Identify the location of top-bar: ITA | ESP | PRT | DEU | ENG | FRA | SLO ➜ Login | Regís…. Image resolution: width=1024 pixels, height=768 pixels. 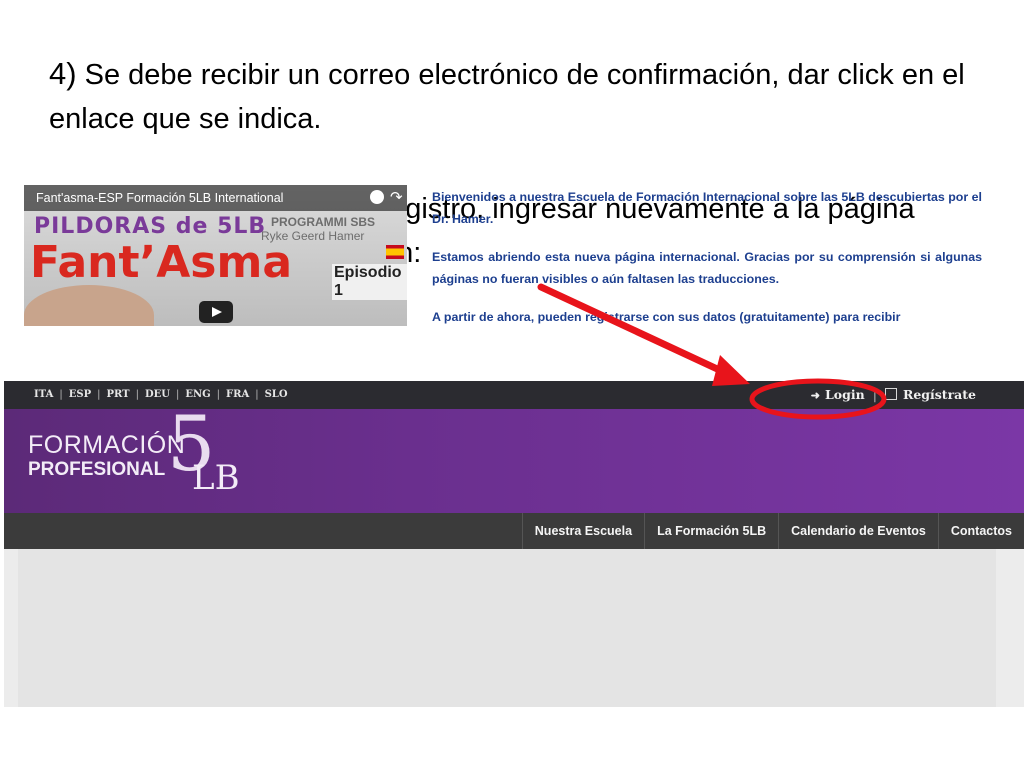
(514, 395).